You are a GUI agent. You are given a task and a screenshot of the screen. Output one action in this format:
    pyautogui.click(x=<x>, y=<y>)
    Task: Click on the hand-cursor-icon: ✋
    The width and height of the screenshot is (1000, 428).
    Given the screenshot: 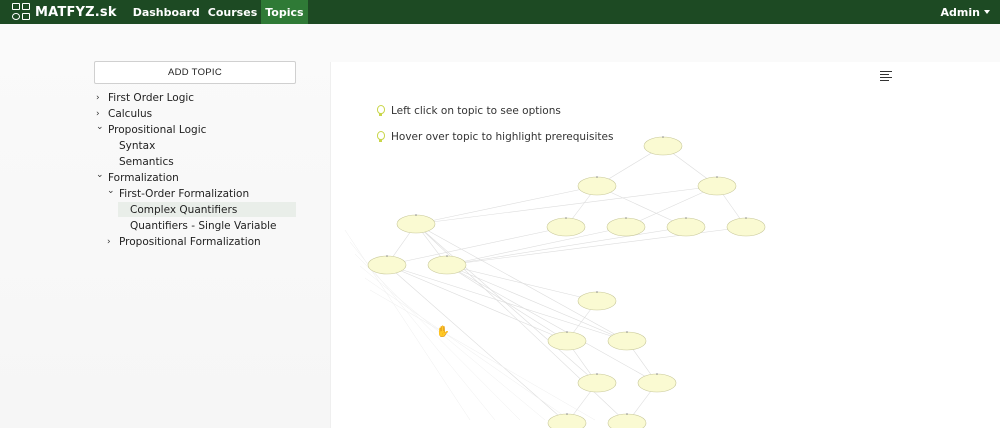 What is the action you would take?
    pyautogui.click(x=443, y=331)
    